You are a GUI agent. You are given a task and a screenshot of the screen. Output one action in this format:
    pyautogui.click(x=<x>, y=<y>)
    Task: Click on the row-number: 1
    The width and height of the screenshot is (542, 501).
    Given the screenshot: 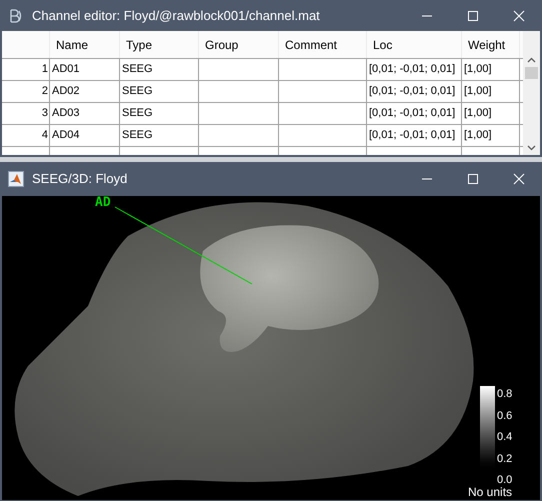 What is the action you would take?
    pyautogui.click(x=26, y=69)
    